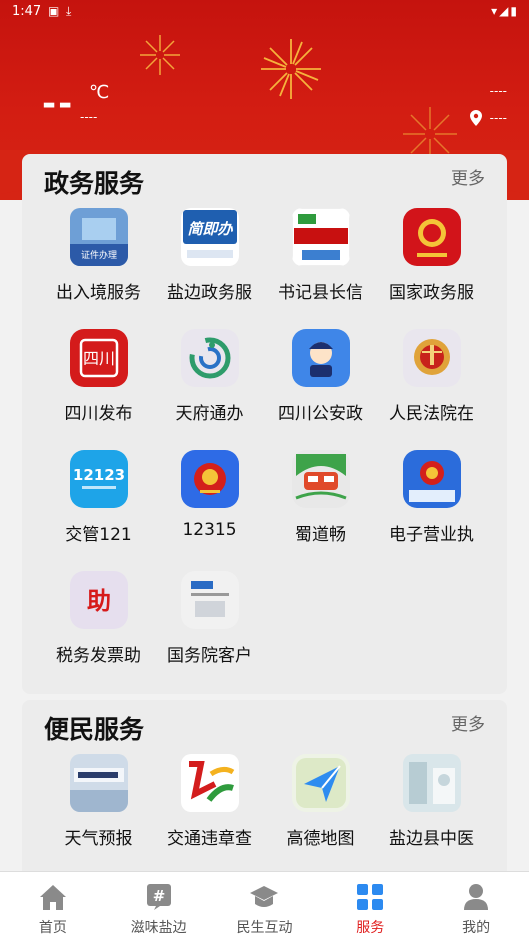 The height and width of the screenshot is (942, 529). Describe the element at coordinates (264, 12) in the screenshot. I see `status-bar: 1:47 ▣ ⤓ ▾◢▮` at that location.